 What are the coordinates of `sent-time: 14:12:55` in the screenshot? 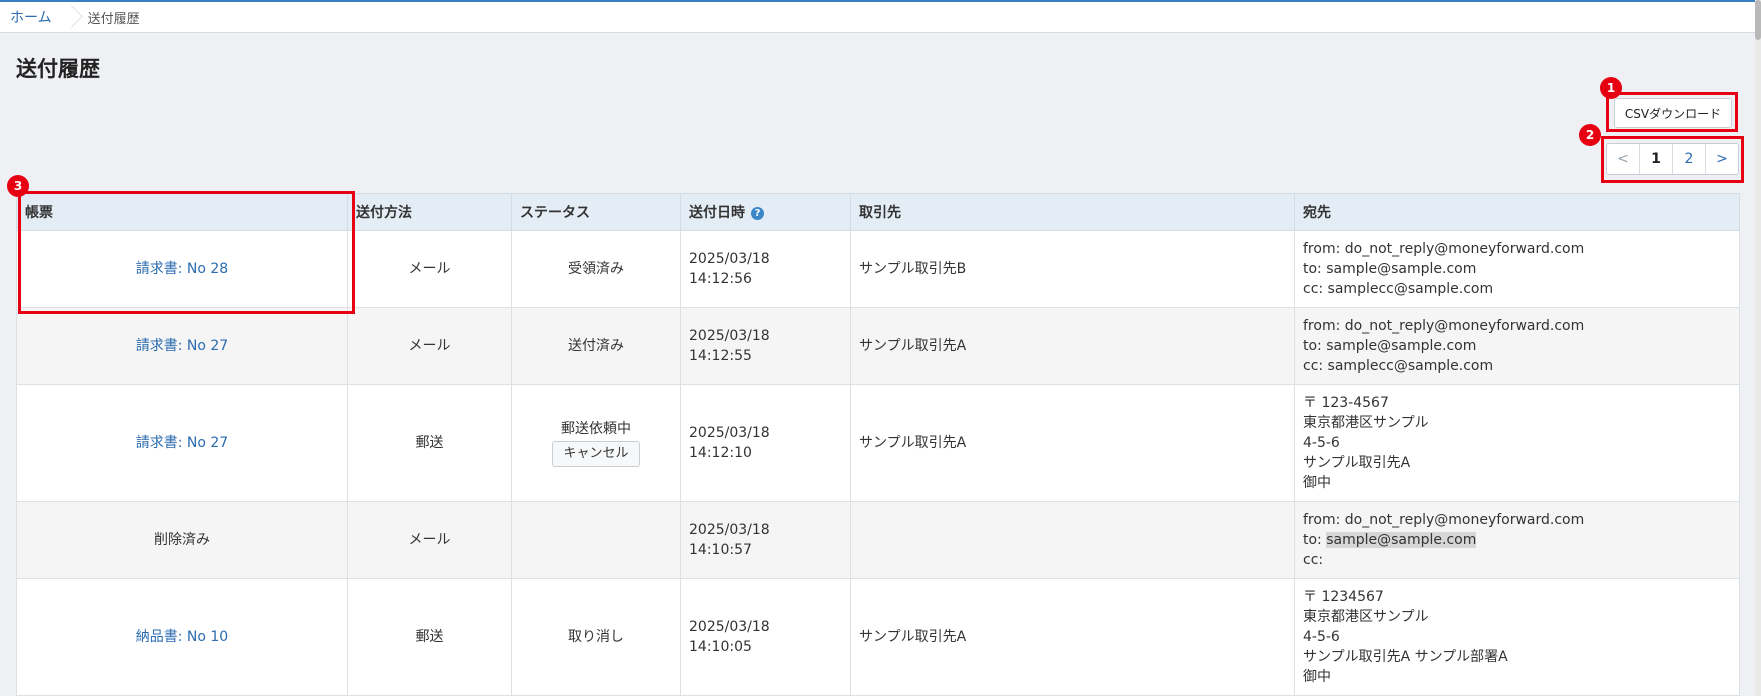 It's located at (720, 356).